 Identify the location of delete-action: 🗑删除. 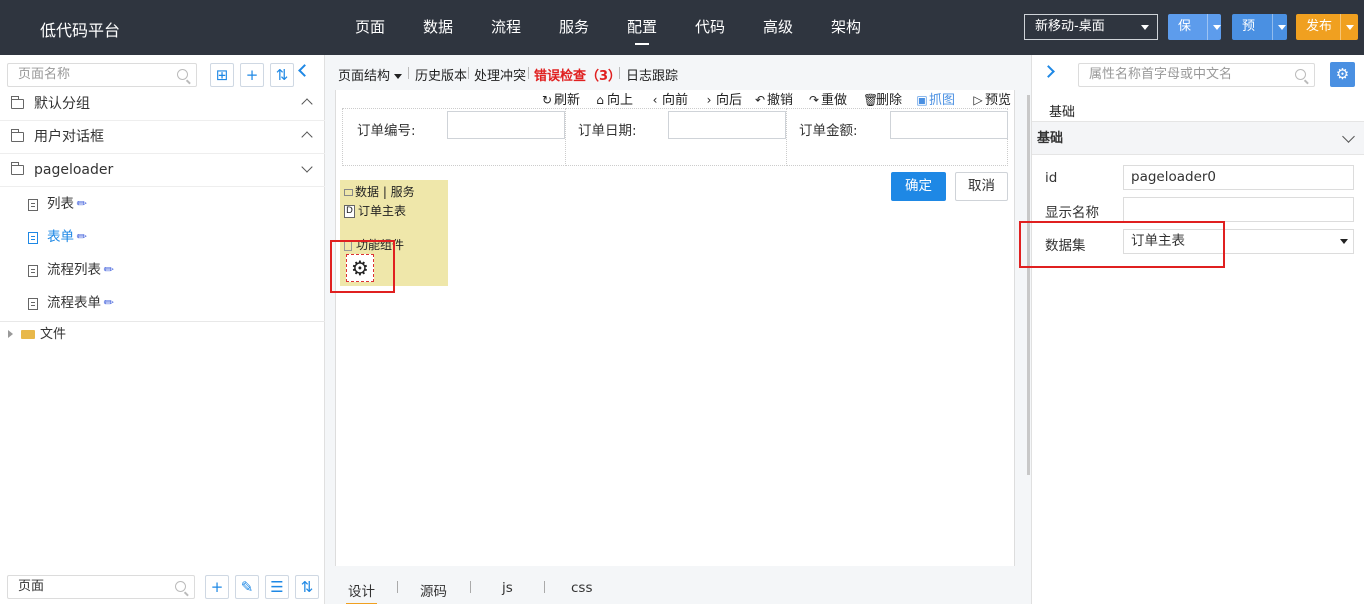
(882, 100).